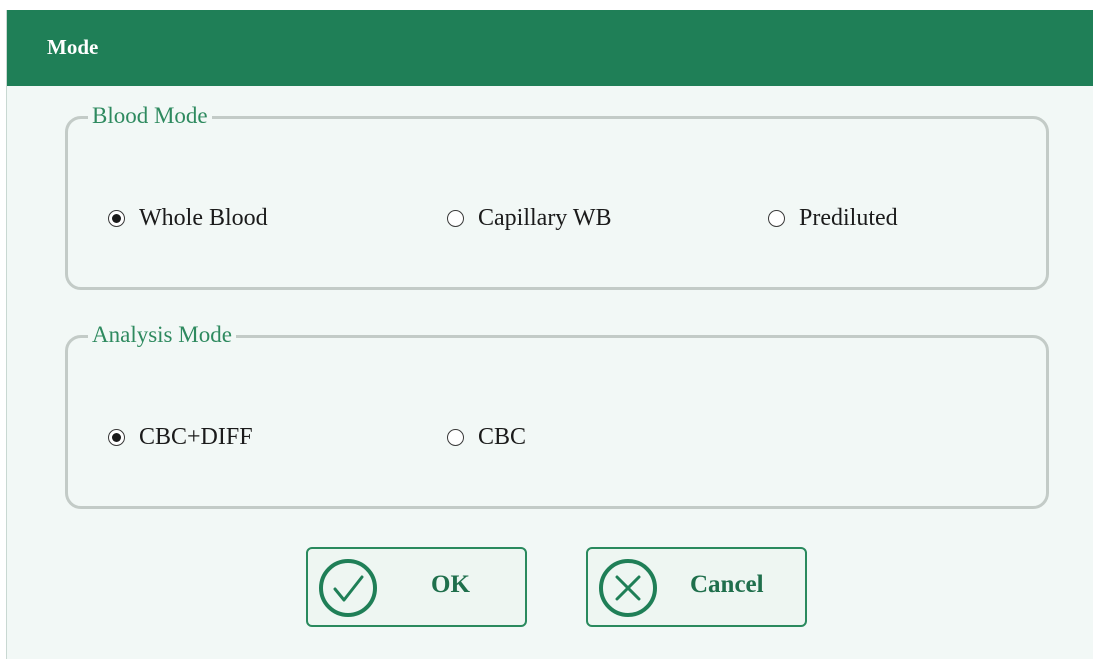 This screenshot has height=659, width=1094. Describe the element at coordinates (150, 116) in the screenshot. I see `blood-mode-legend: Blood Mode` at that location.